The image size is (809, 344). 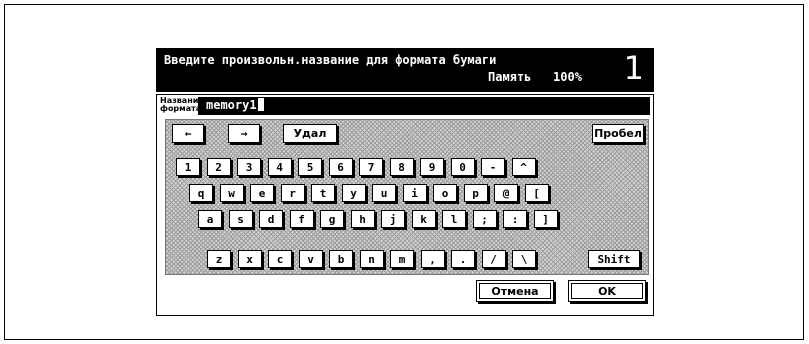 What do you see at coordinates (323, 193) in the screenshot?
I see `key-2-5: t` at bounding box center [323, 193].